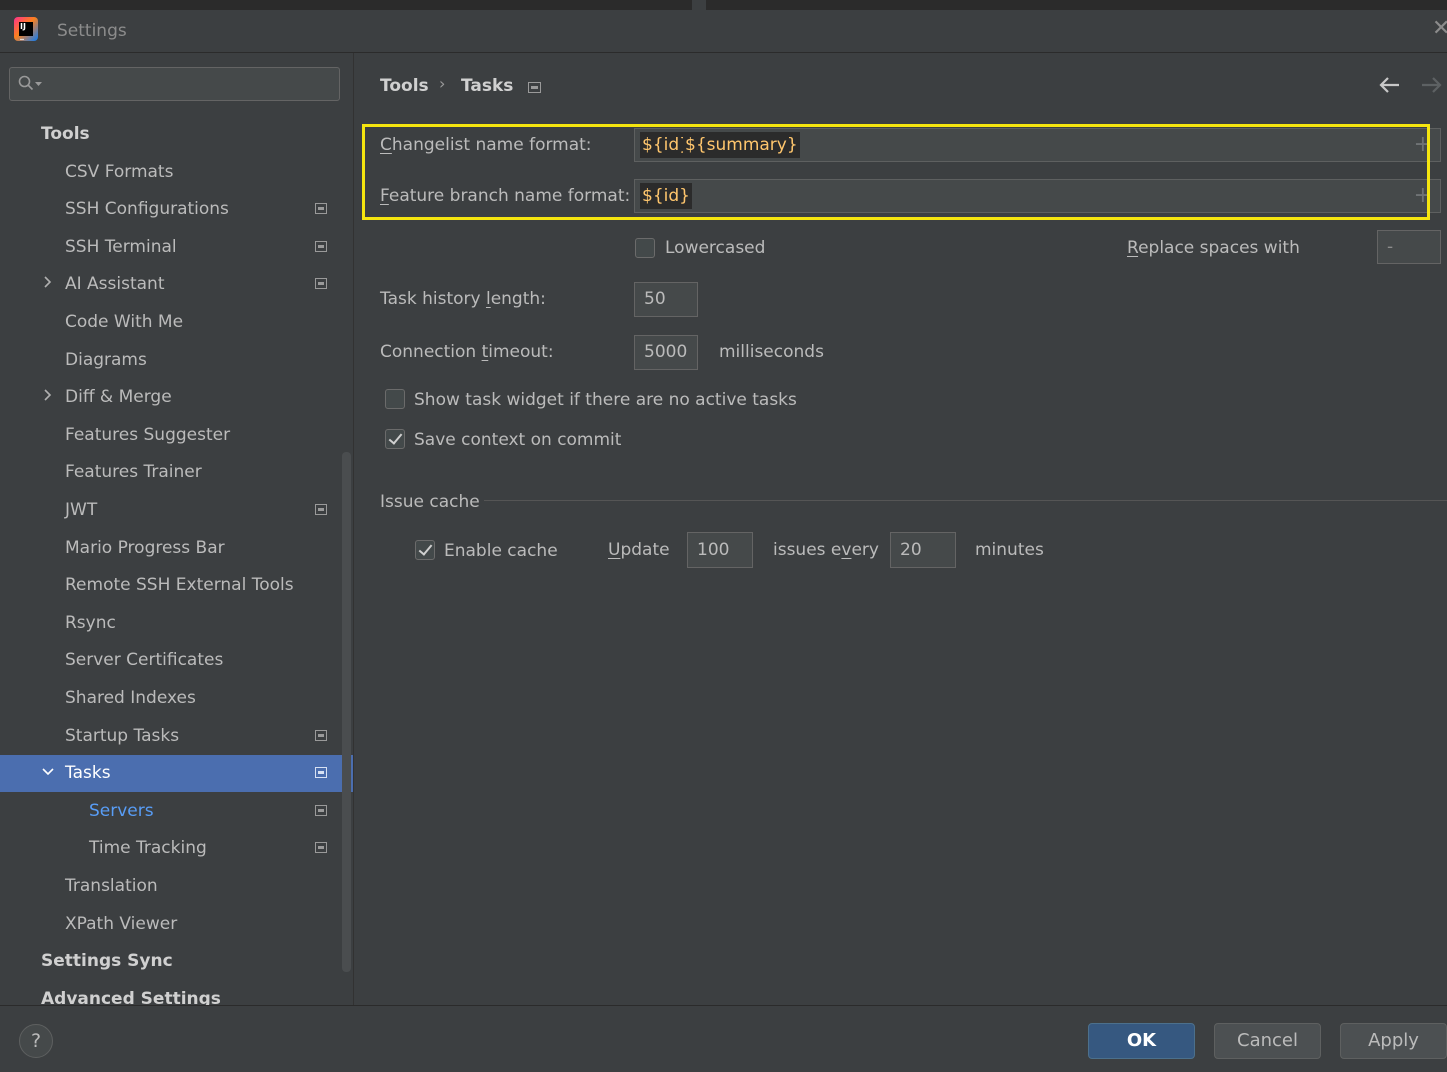  What do you see at coordinates (666, 352) in the screenshot?
I see `connection-timeout-field: 5000` at bounding box center [666, 352].